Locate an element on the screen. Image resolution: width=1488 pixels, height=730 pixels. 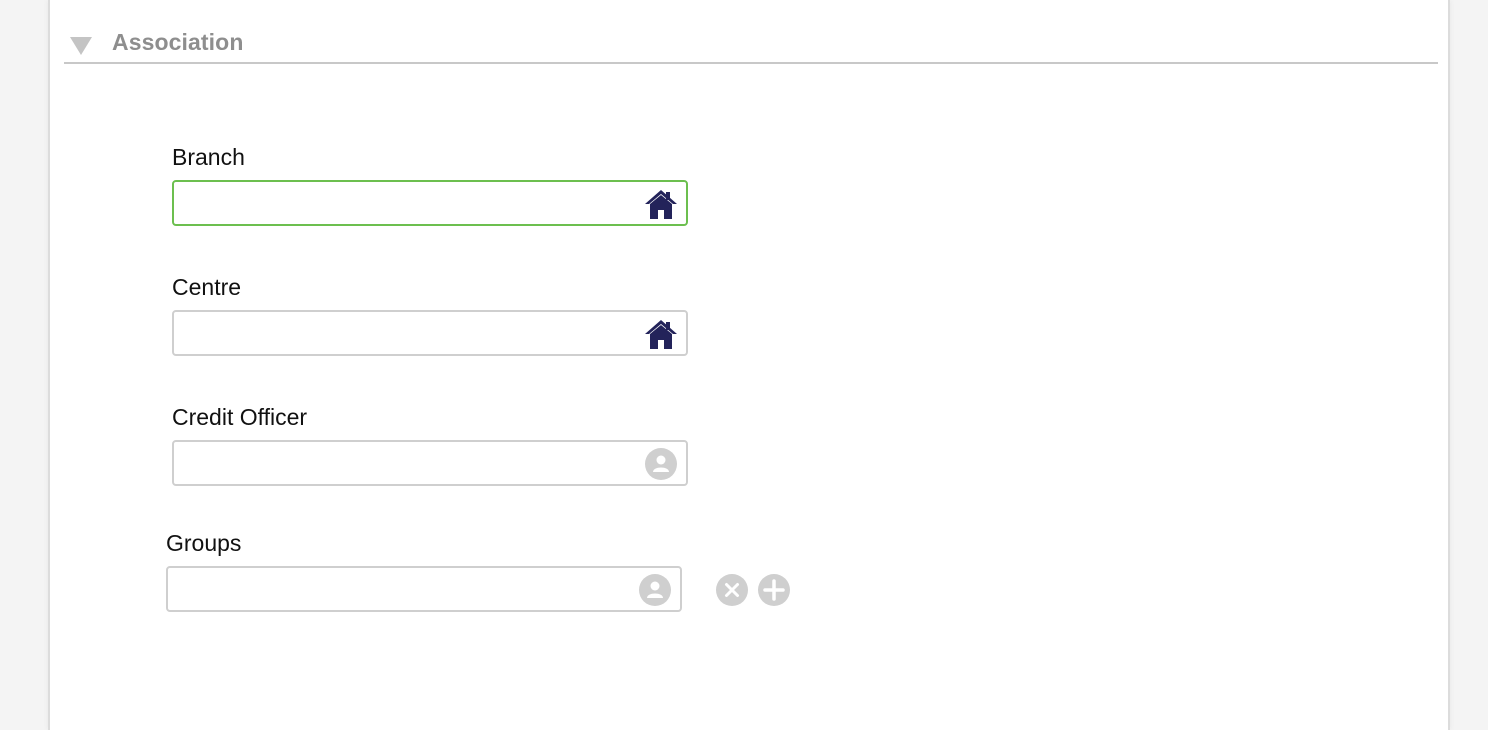
section-title: Association is located at coordinates (178, 42).